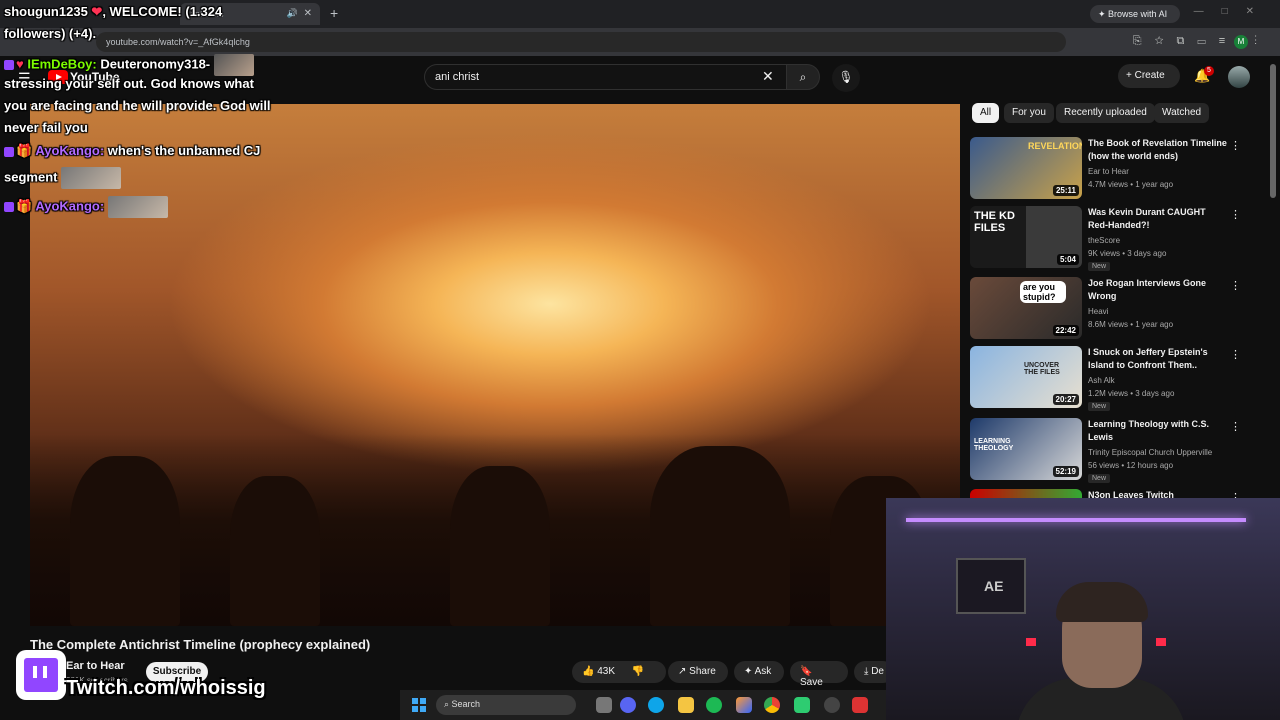 This screenshot has width=1280, height=720. I want to click on streamer-webcam: AE, so click(1083, 609).